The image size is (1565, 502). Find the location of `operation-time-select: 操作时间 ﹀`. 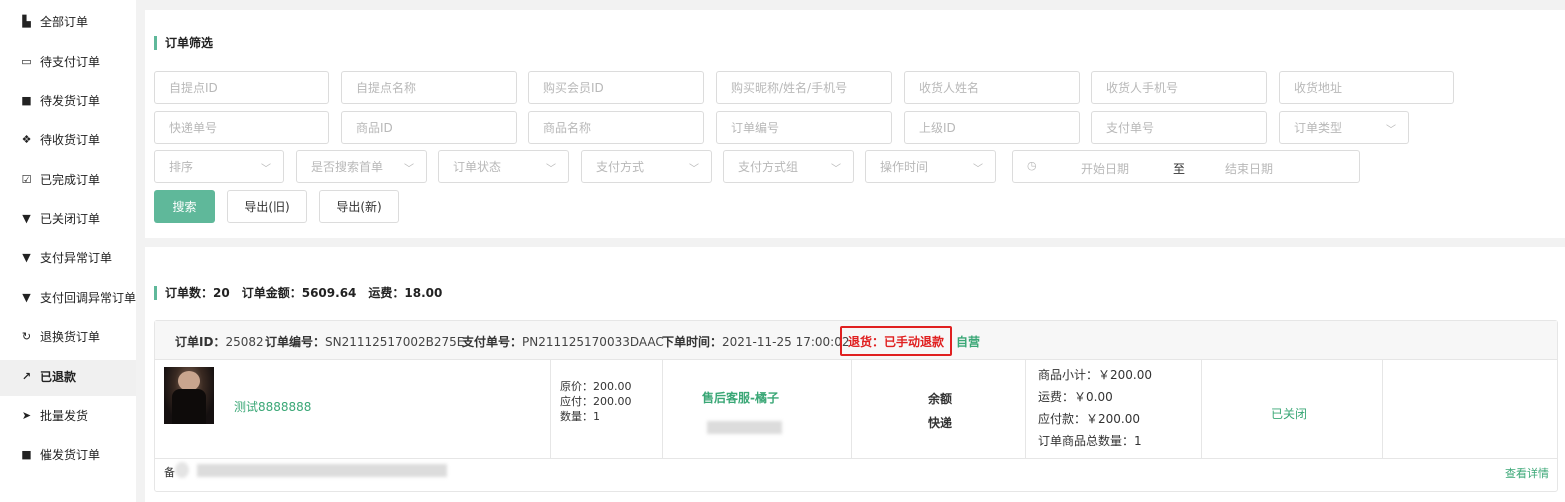

operation-time-select: 操作时间 ﹀ is located at coordinates (930, 166).